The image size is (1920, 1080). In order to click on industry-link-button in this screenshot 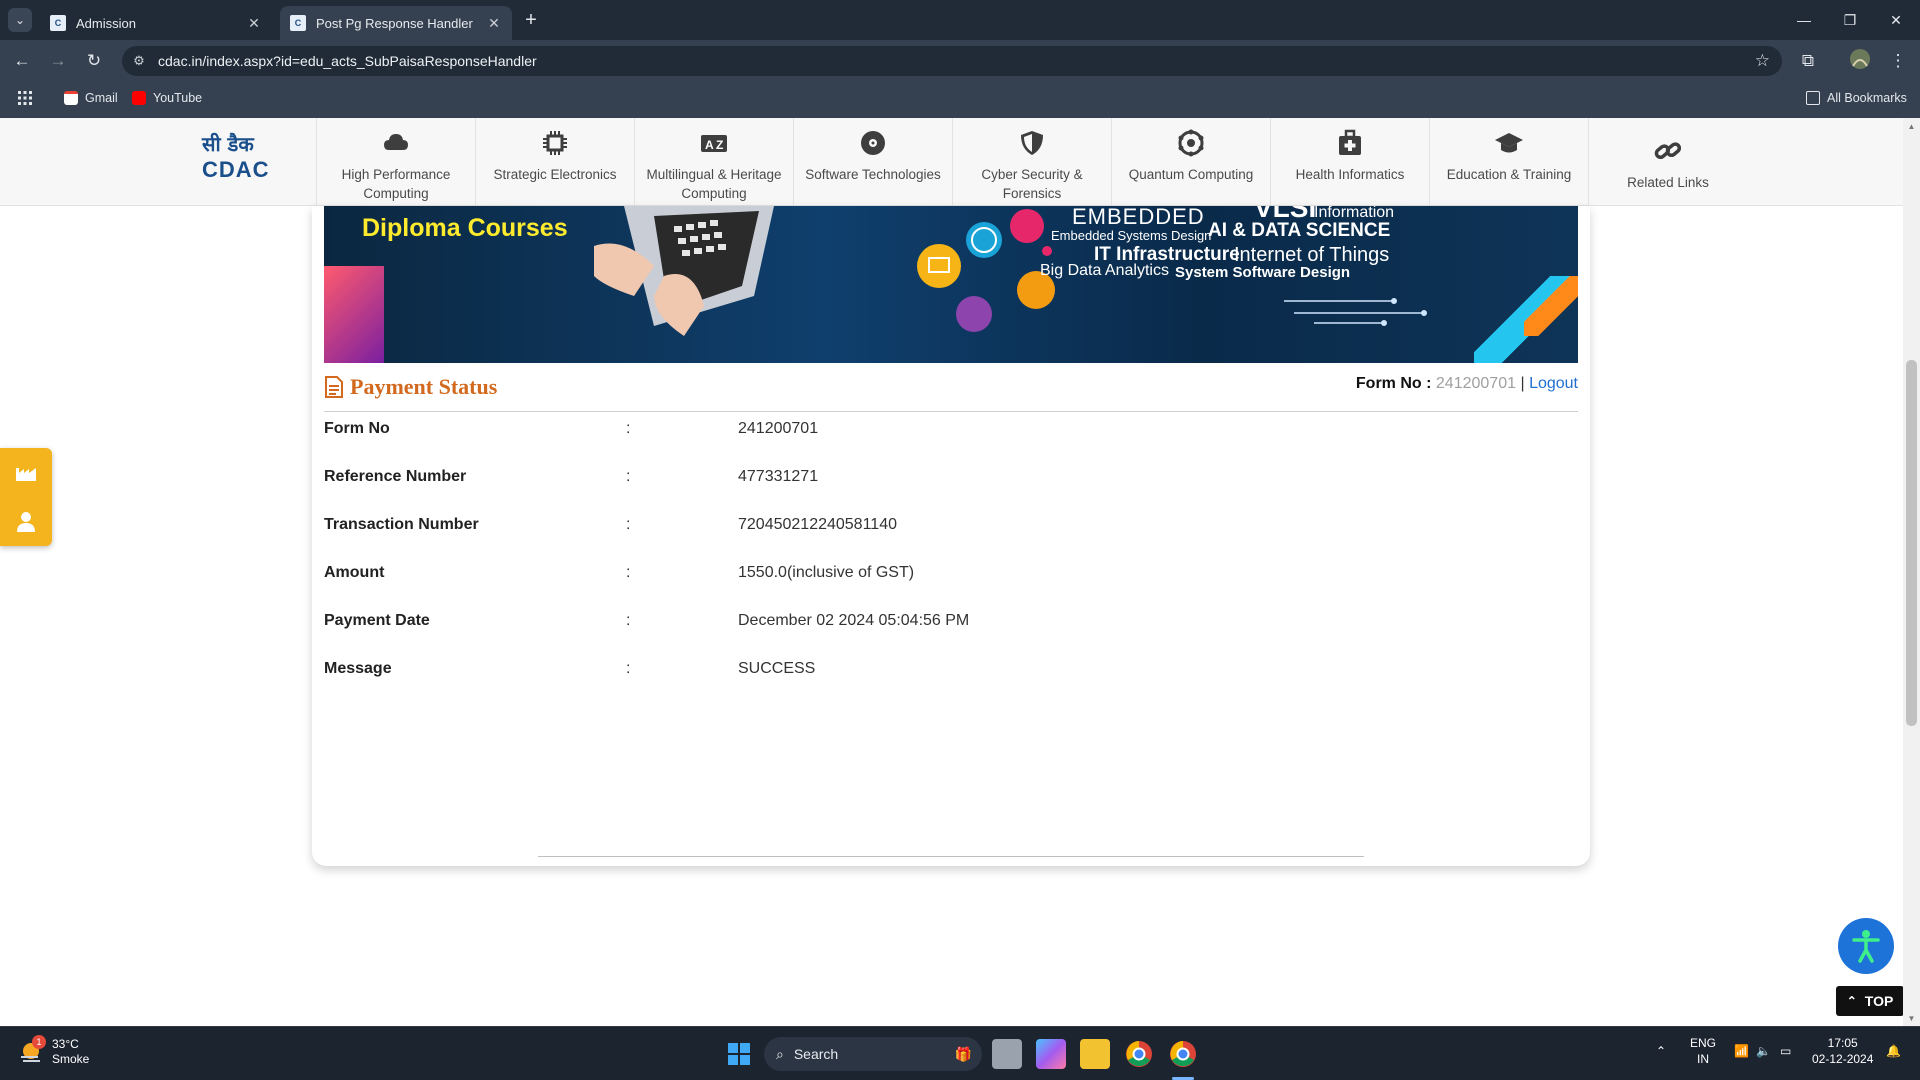, I will do `click(26, 472)`.